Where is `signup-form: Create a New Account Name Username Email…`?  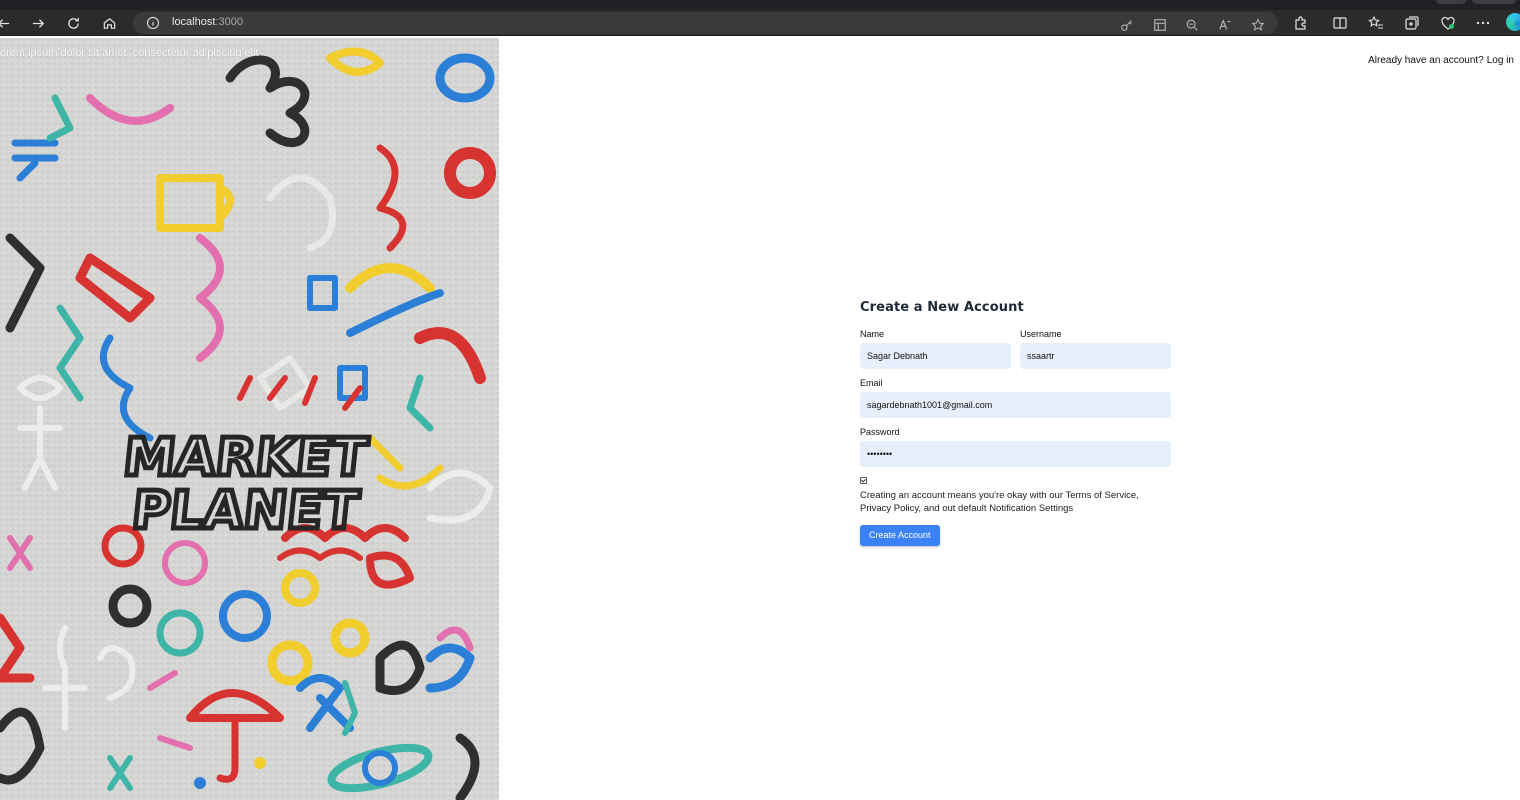 signup-form: Create a New Account Name Username Email… is located at coordinates (1015, 423).